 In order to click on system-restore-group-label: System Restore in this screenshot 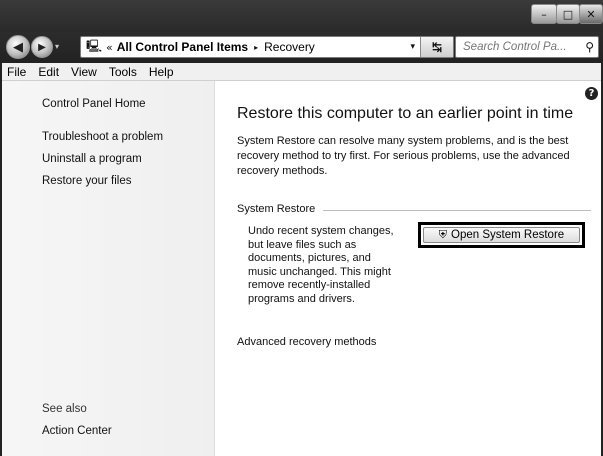, I will do `click(276, 209)`.